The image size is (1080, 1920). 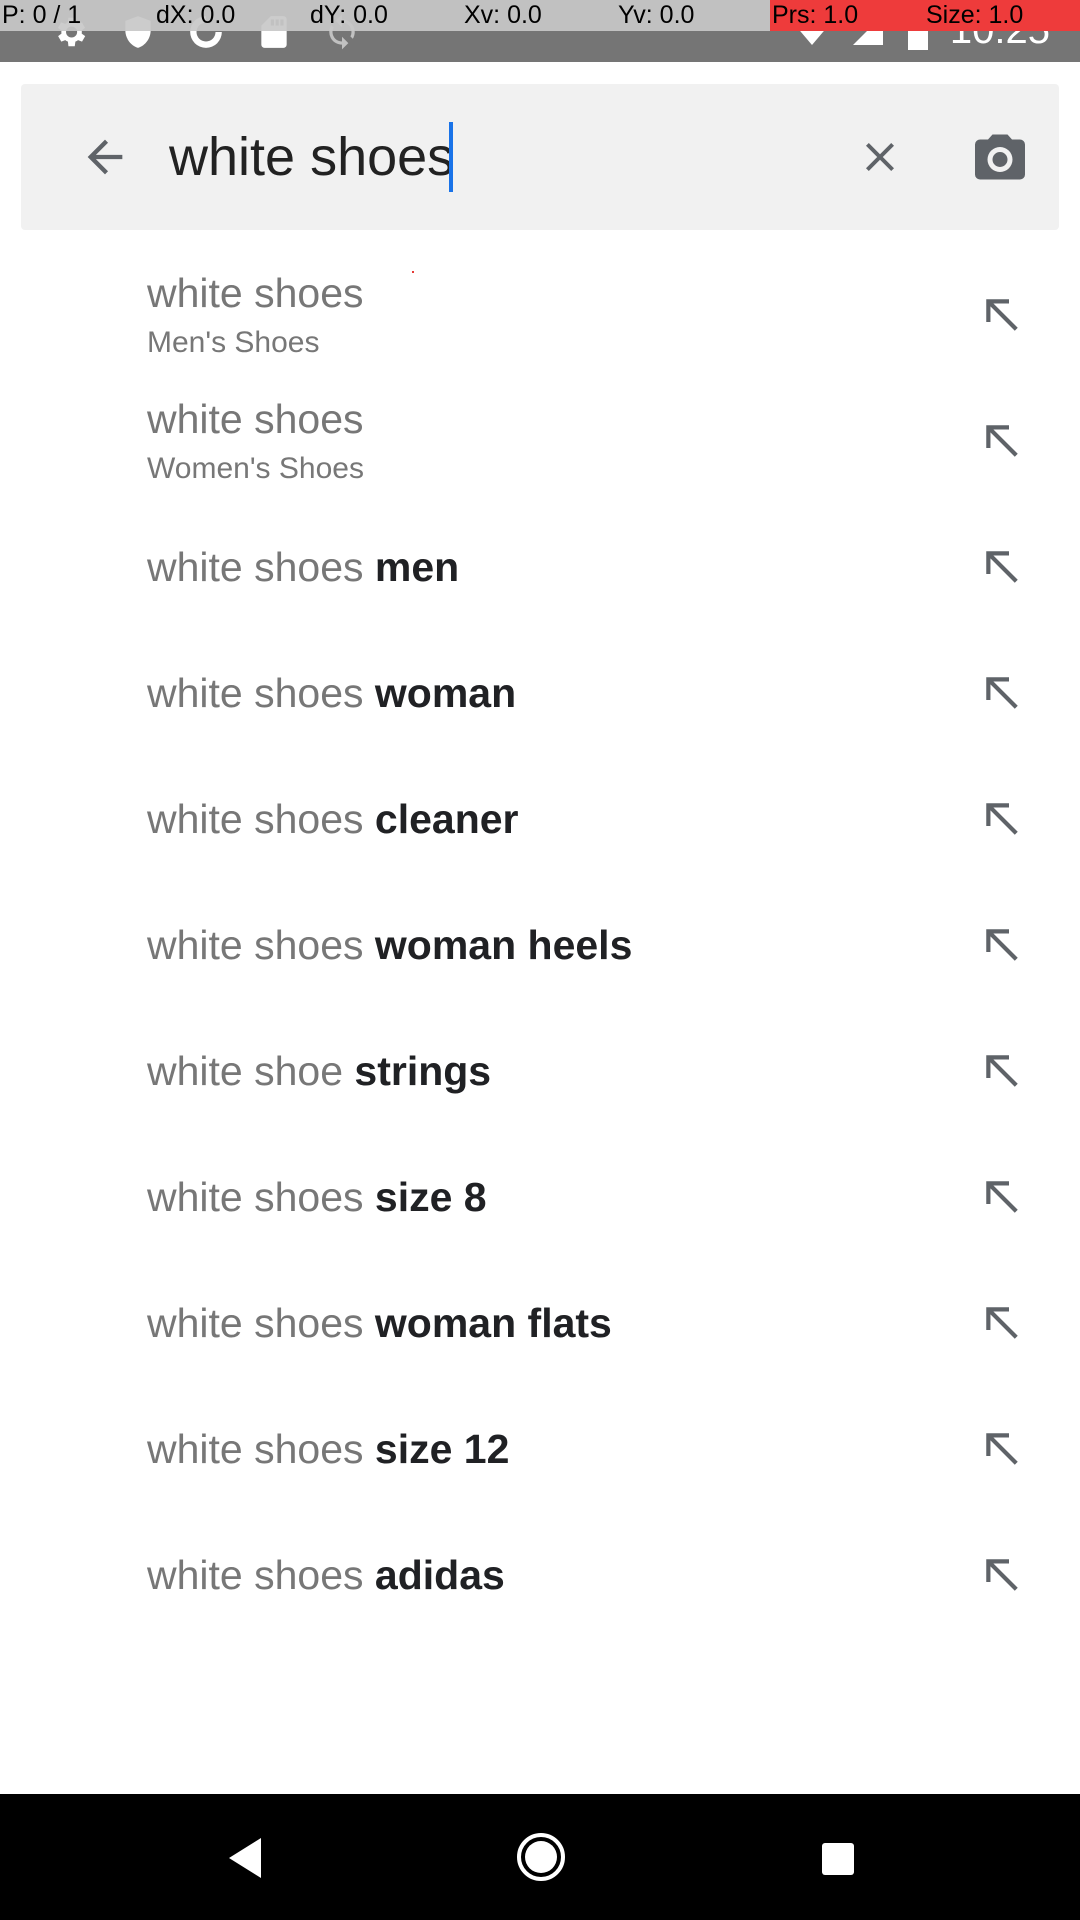 What do you see at coordinates (493, 1323) in the screenshot?
I see `suggestion-completion-part: woman flats` at bounding box center [493, 1323].